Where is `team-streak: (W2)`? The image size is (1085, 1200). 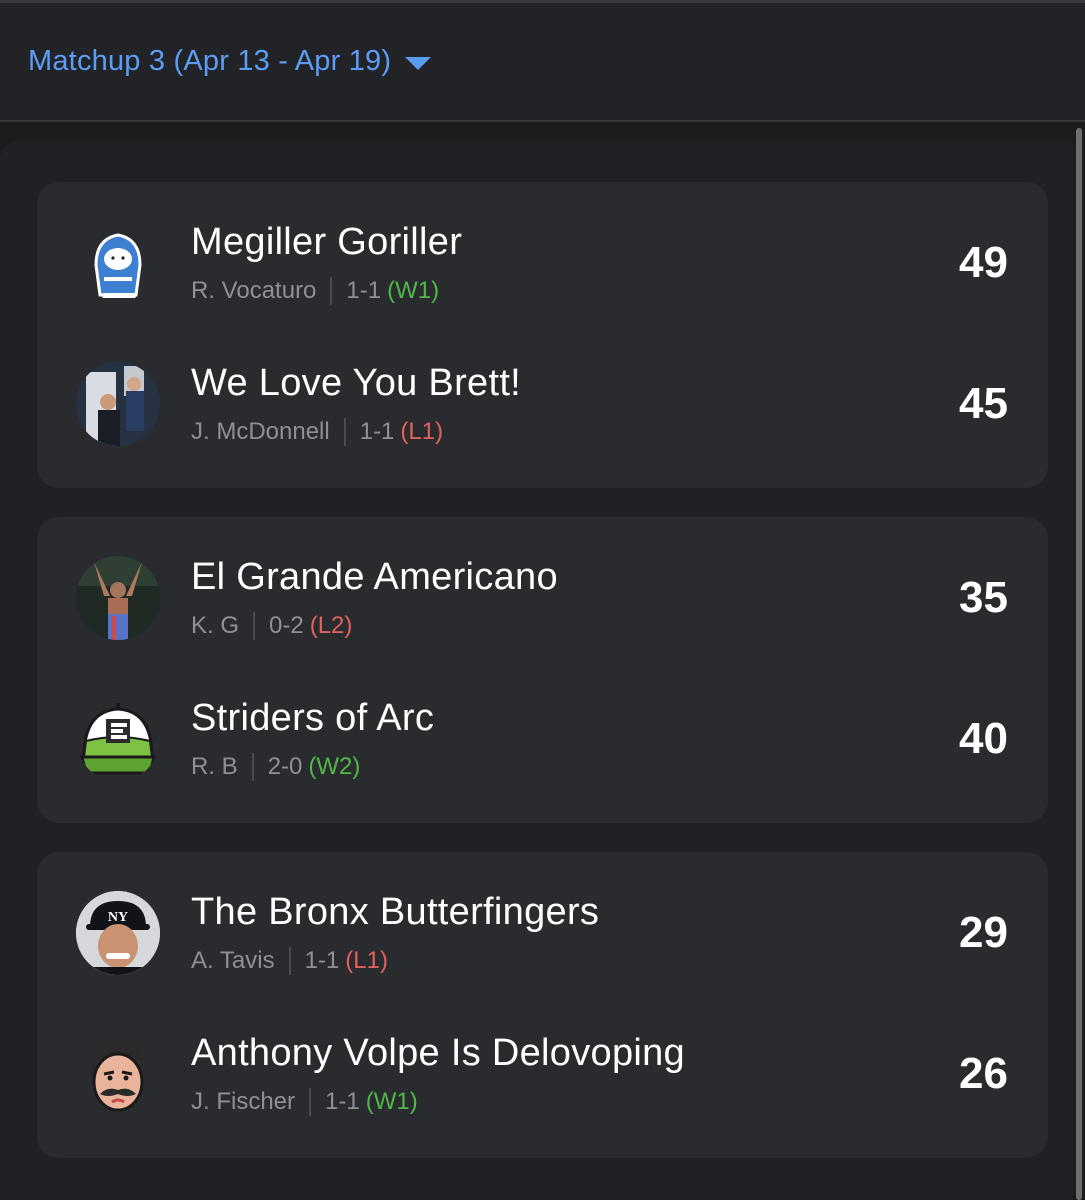 team-streak: (W2) is located at coordinates (334, 766).